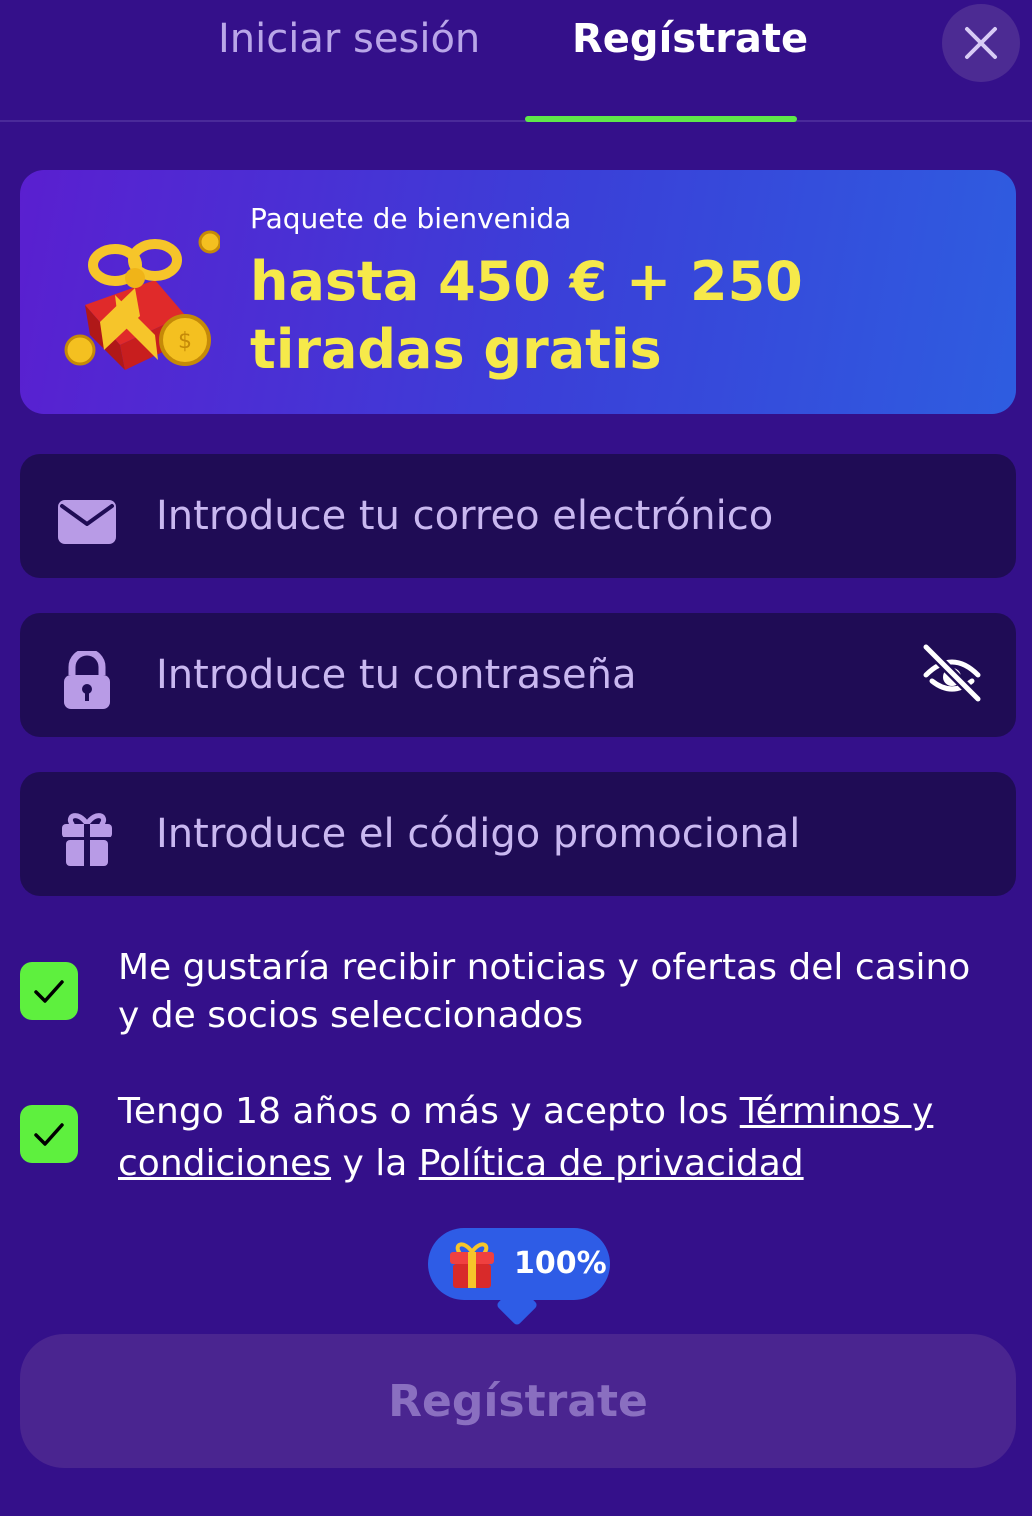 The width and height of the screenshot is (1032, 1516). I want to click on tab-register: Regístrate, so click(690, 39).